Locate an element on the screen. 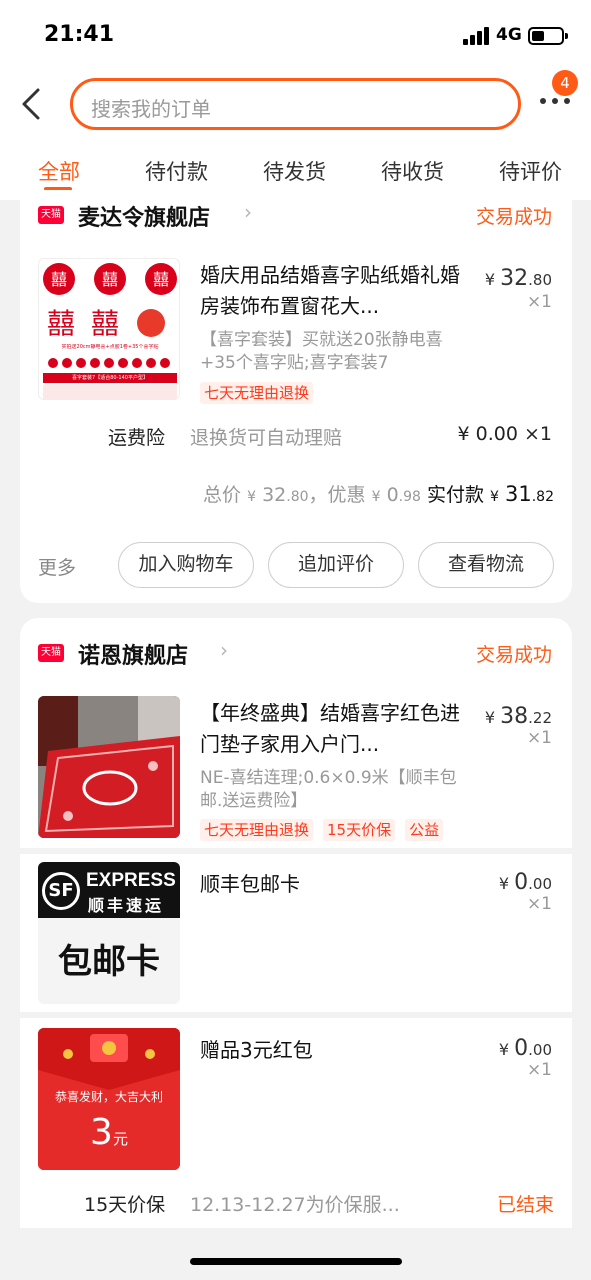 Image resolution: width=591 pixels, height=1280 pixels. add-review-button: 追加评价 is located at coordinates (336, 565).